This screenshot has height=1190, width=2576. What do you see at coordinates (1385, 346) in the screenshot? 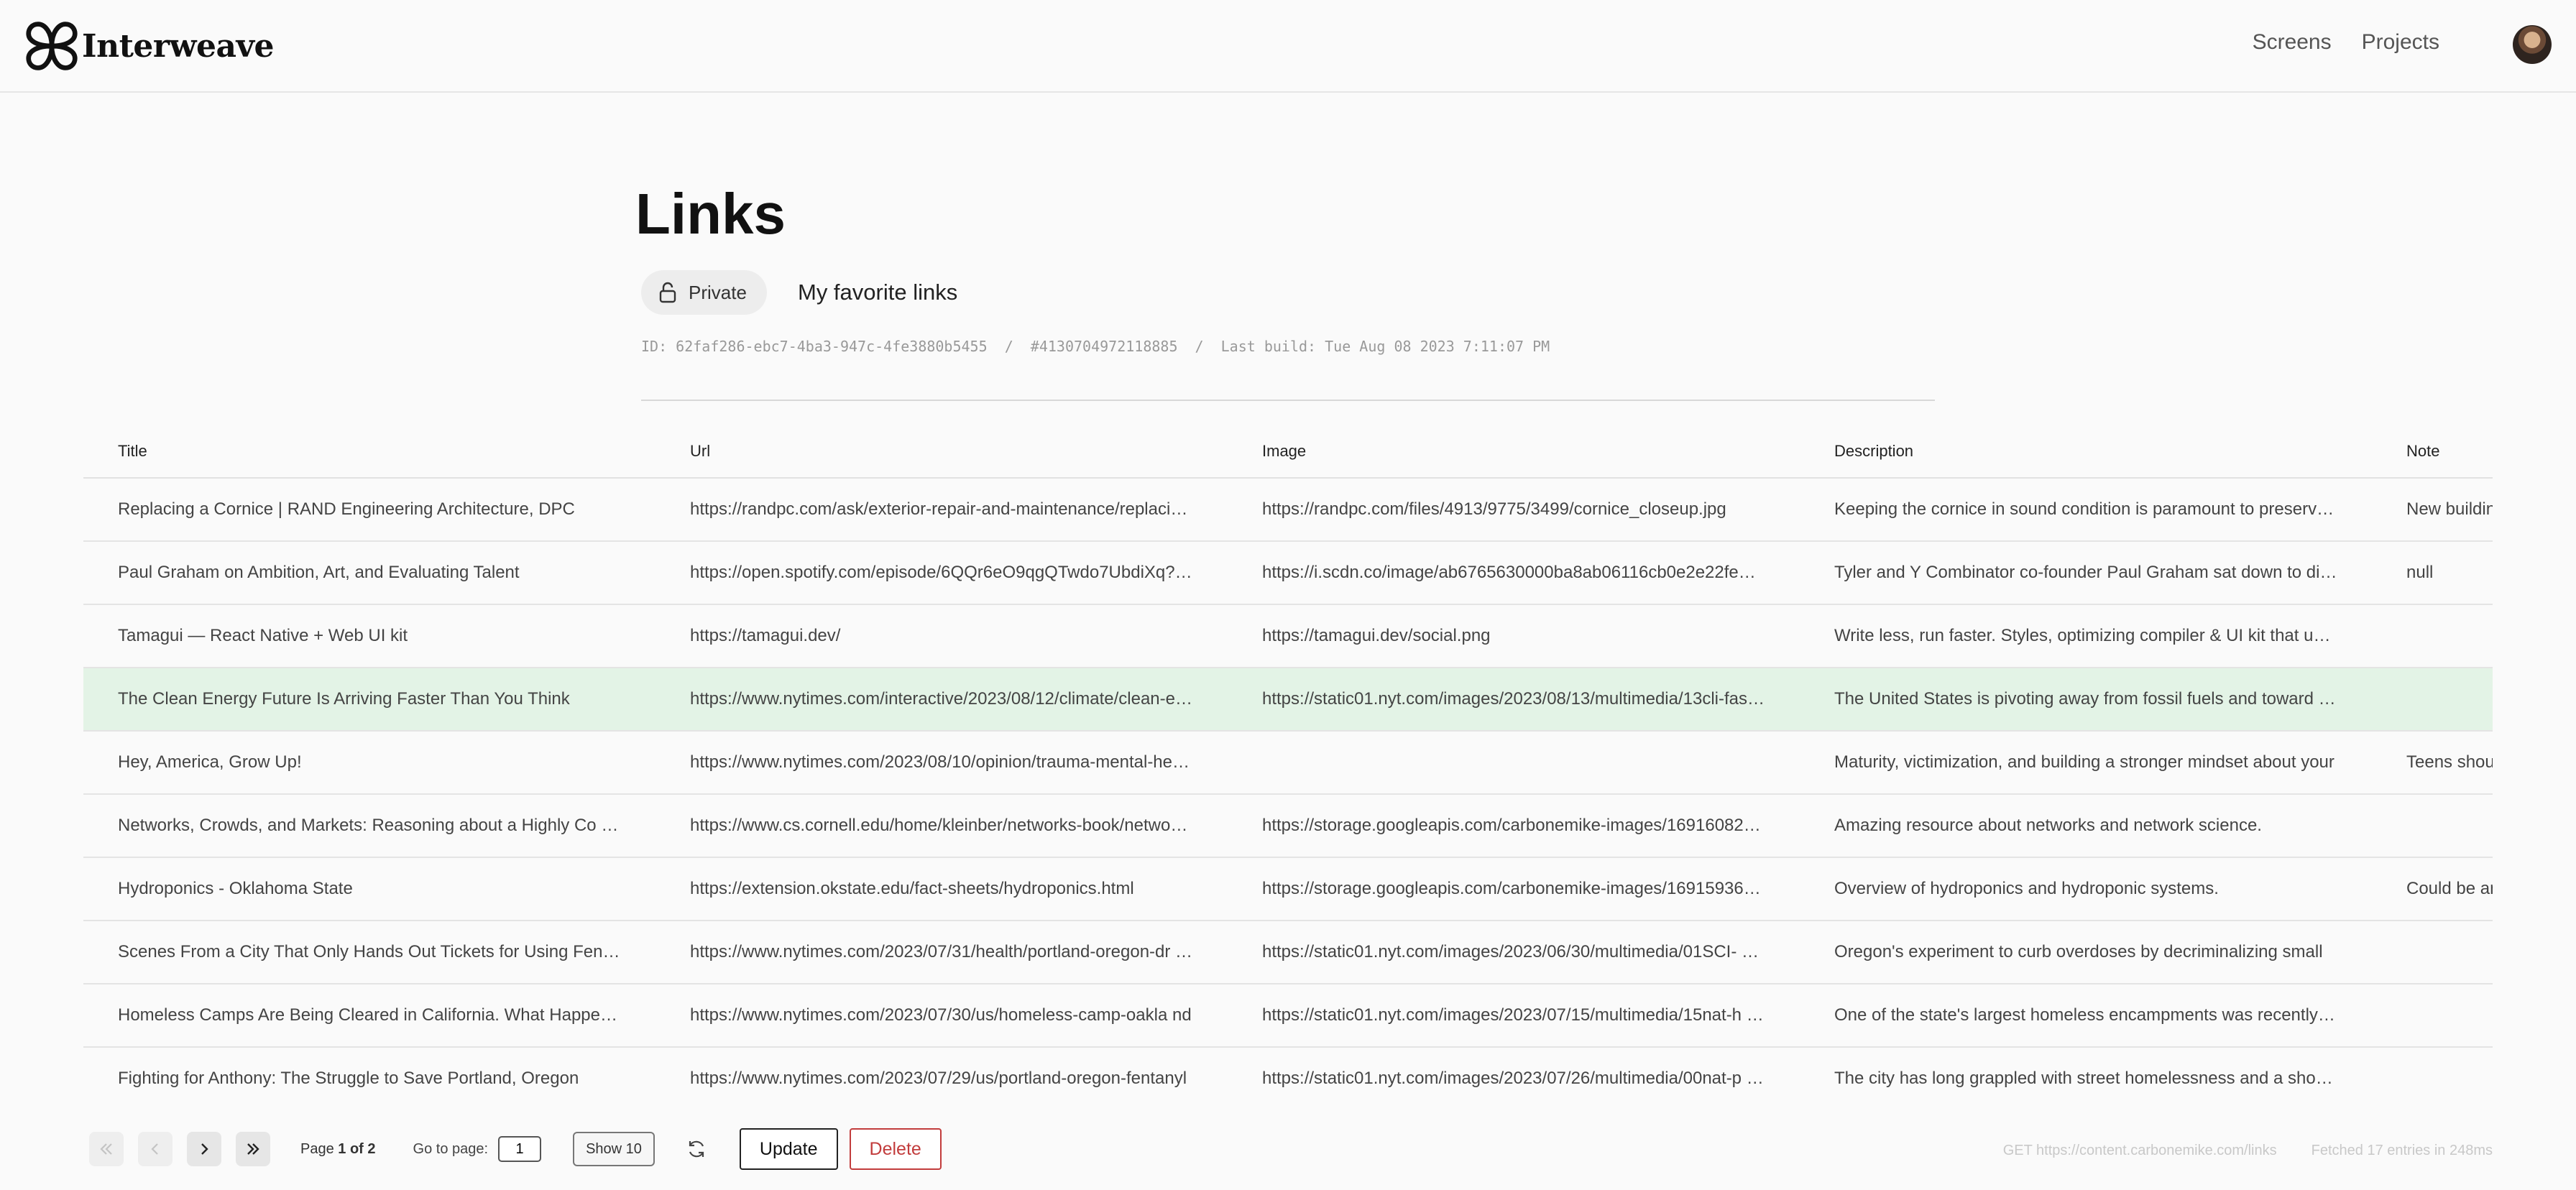
I see `meta-last-build: Last build: Tue Aug 08 2023 7:11:07 PM` at bounding box center [1385, 346].